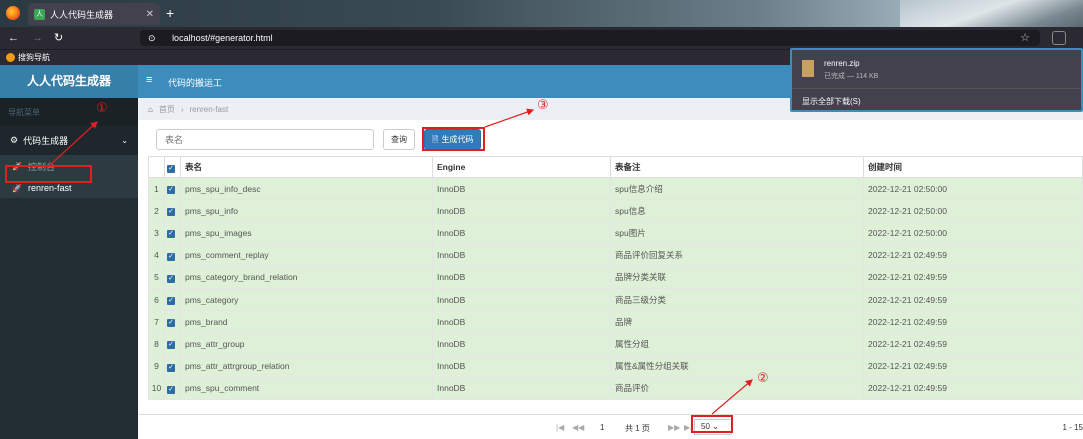  I want to click on prev-page-icon: ◀◀, so click(578, 427).